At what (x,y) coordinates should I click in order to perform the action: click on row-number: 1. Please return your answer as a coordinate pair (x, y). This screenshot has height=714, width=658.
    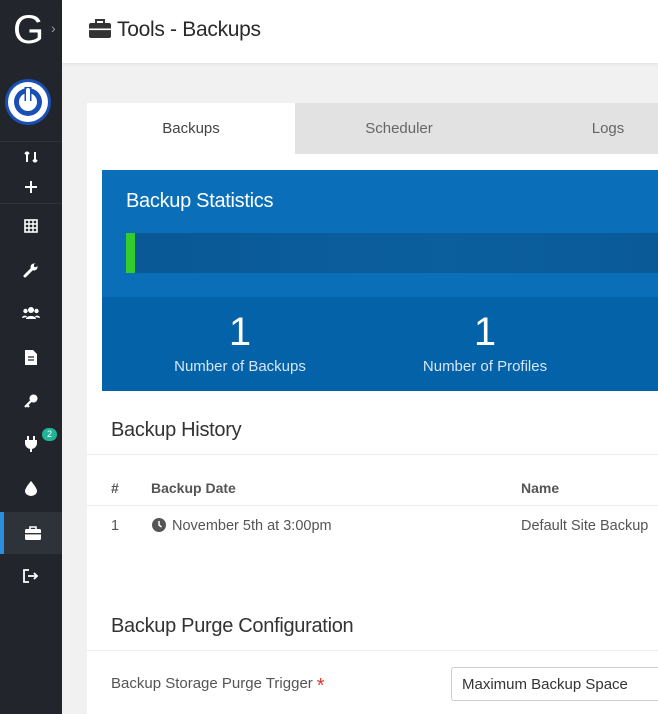
    Looking at the image, I should click on (115, 526).